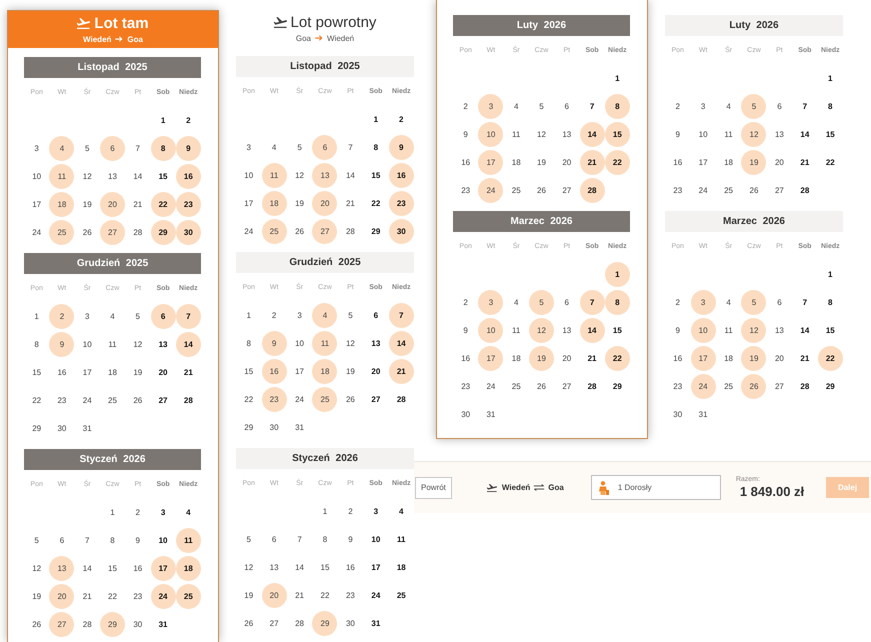 The width and height of the screenshot is (871, 642). Describe the element at coordinates (617, 274) in the screenshot. I see `calendar-day: 1` at that location.